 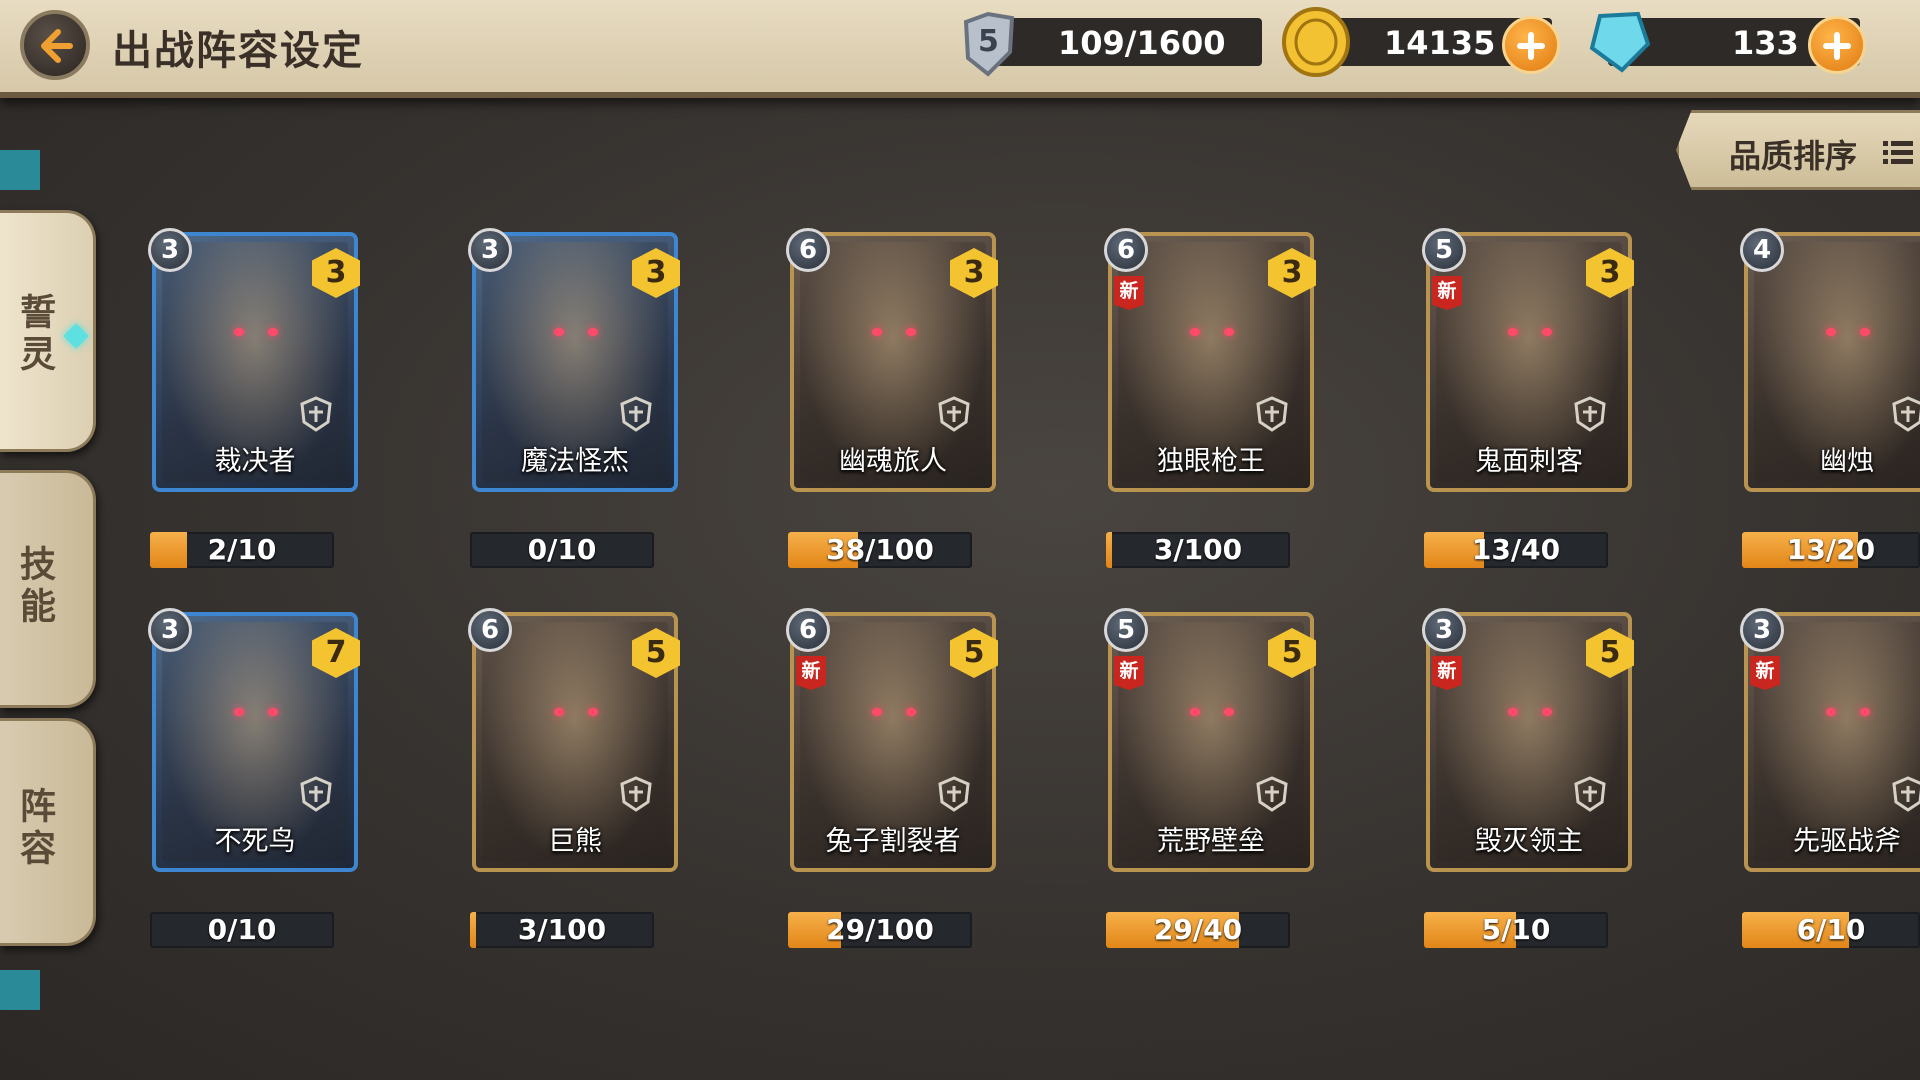 I want to click on hero-name: 不死鸟, so click(x=255, y=841).